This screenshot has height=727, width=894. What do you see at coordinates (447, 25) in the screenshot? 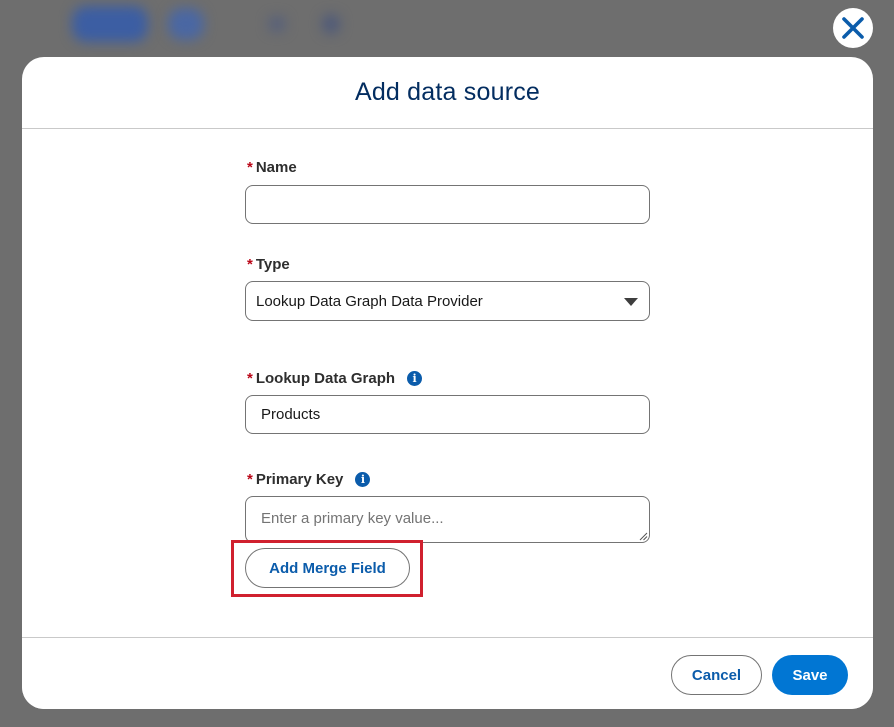
I see `background-toolbar` at bounding box center [447, 25].